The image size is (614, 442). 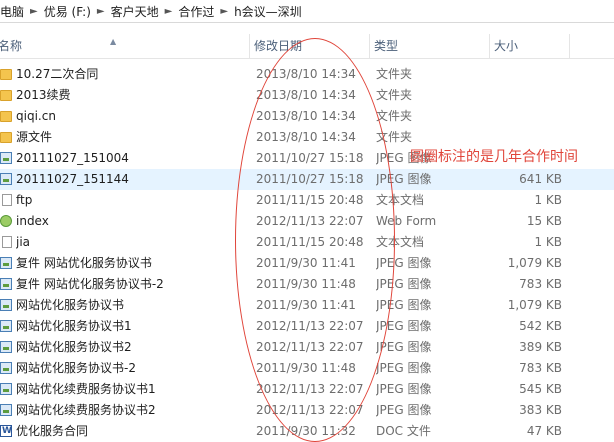 What do you see at coordinates (57, 74) in the screenshot?
I see `file-name: 10.27二次合同` at bounding box center [57, 74].